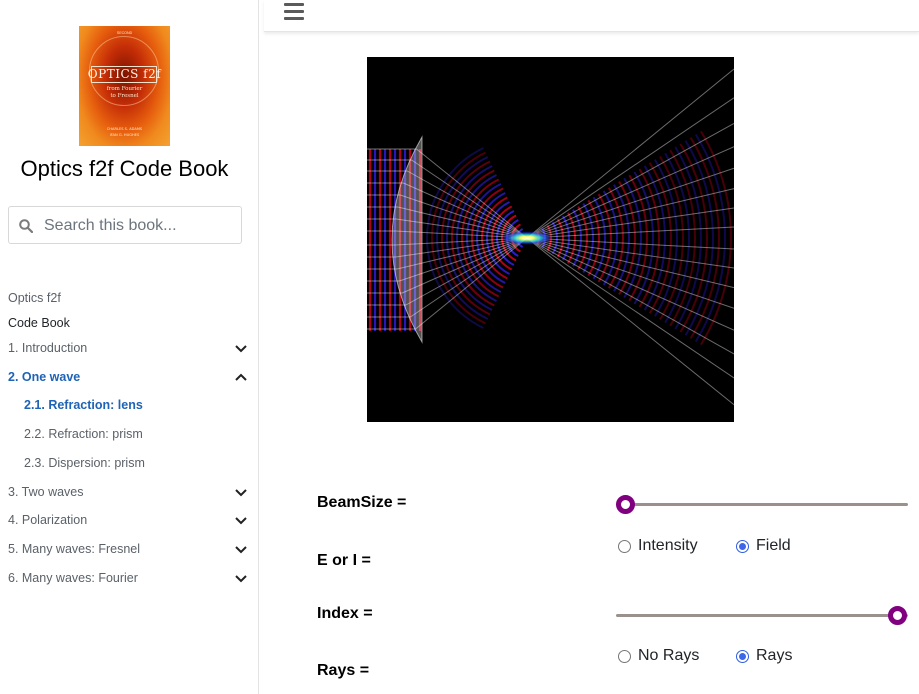  I want to click on lens-shape, so click(407, 239).